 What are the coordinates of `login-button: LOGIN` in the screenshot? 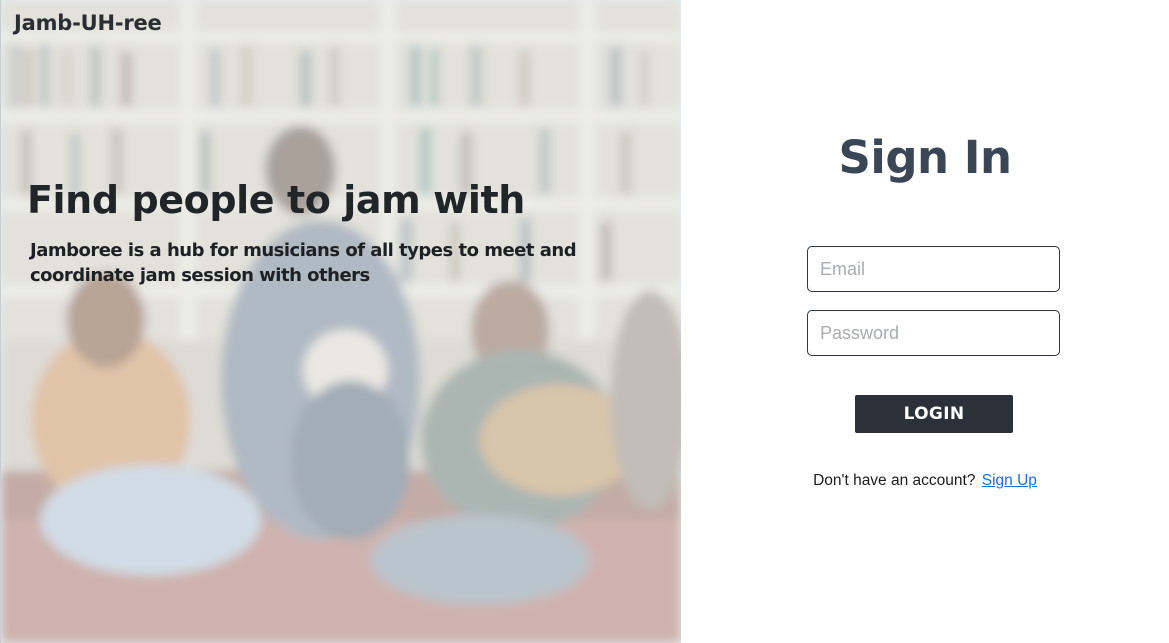 It's located at (934, 414).